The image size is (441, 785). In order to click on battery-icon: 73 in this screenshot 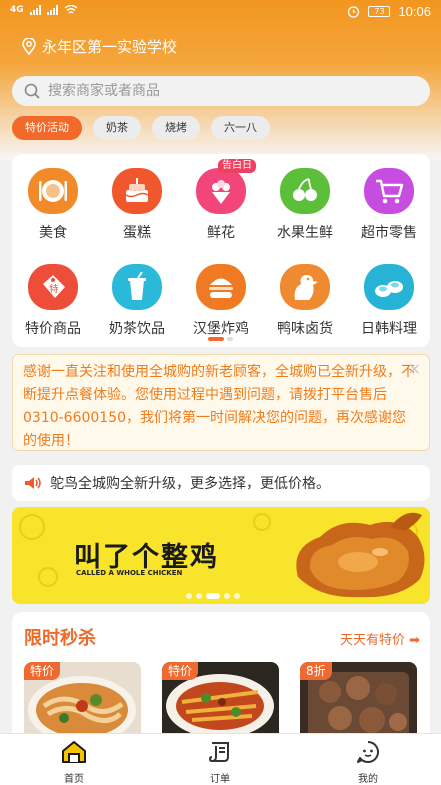, I will do `click(379, 11)`.